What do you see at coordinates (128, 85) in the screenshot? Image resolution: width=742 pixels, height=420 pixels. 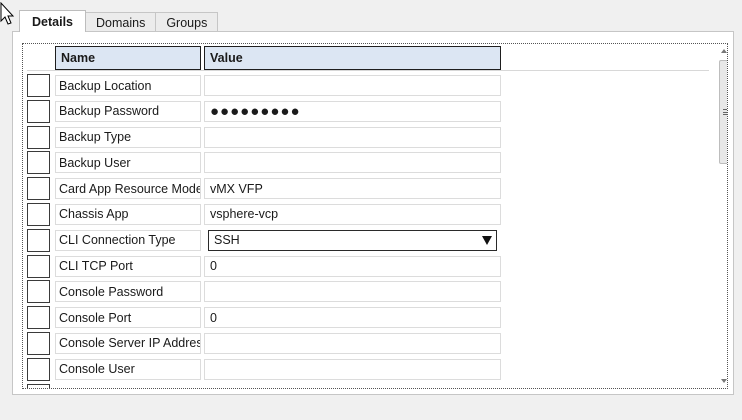 I see `attribute-name-cell: Backup Location` at bounding box center [128, 85].